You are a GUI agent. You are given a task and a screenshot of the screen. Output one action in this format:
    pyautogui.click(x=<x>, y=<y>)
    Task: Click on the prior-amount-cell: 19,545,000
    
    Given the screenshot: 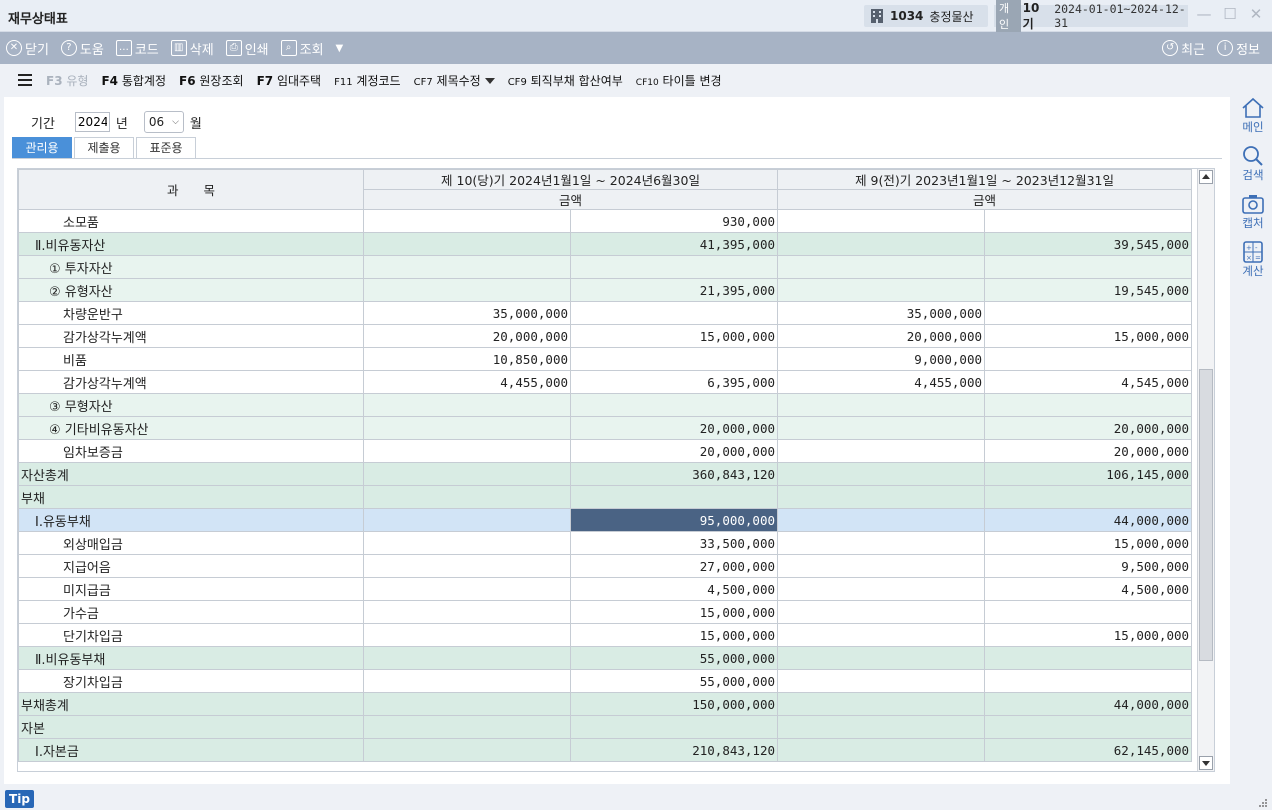 What is the action you would take?
    pyautogui.click(x=1088, y=290)
    